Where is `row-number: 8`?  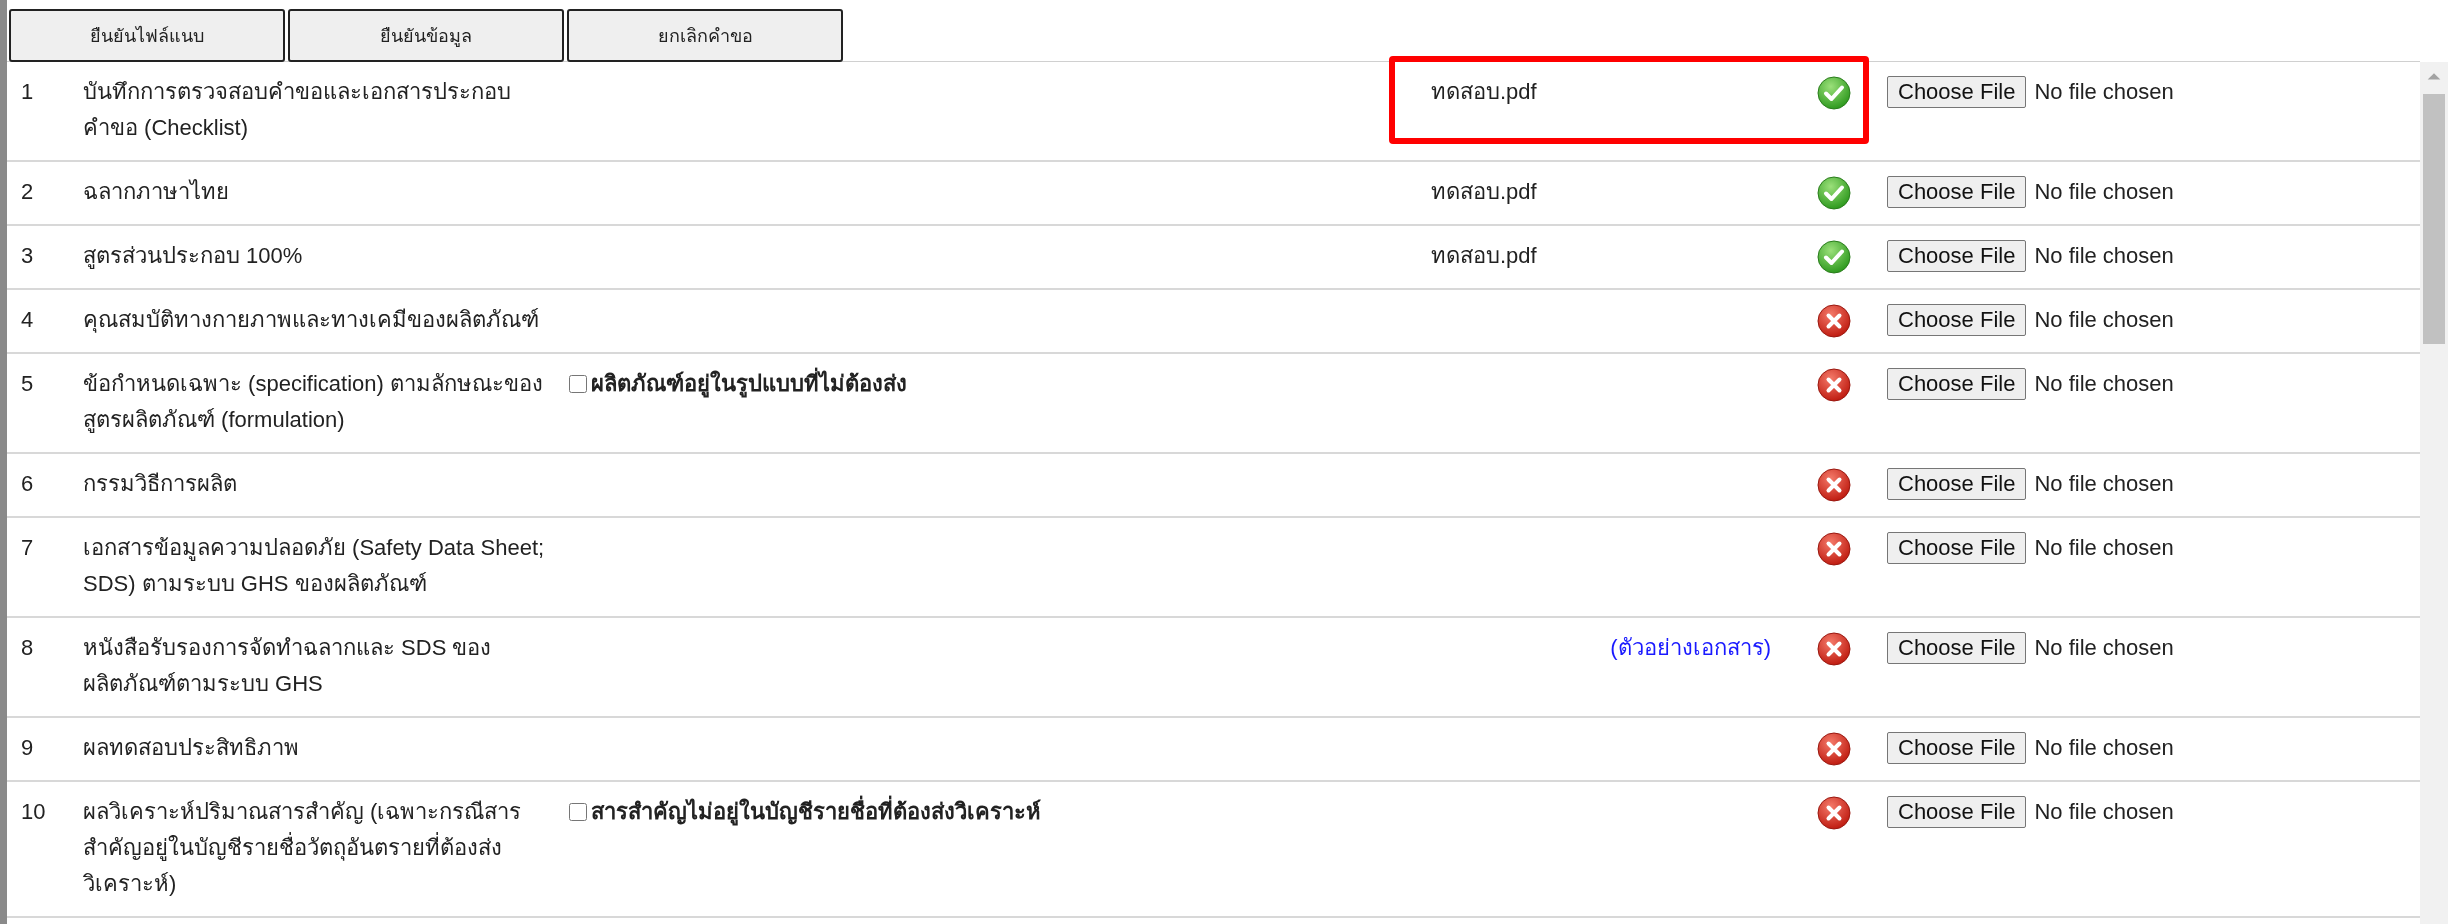 row-number: 8 is located at coordinates (27, 648).